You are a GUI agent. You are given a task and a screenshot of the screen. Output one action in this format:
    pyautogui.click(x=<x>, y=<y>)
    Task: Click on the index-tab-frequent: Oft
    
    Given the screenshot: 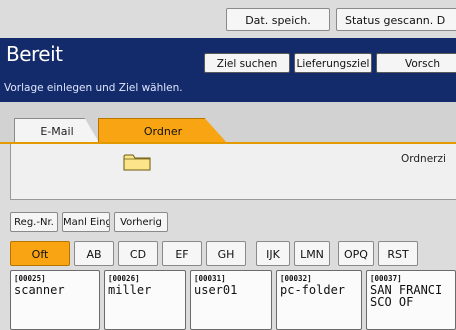 What is the action you would take?
    pyautogui.click(x=40, y=253)
    